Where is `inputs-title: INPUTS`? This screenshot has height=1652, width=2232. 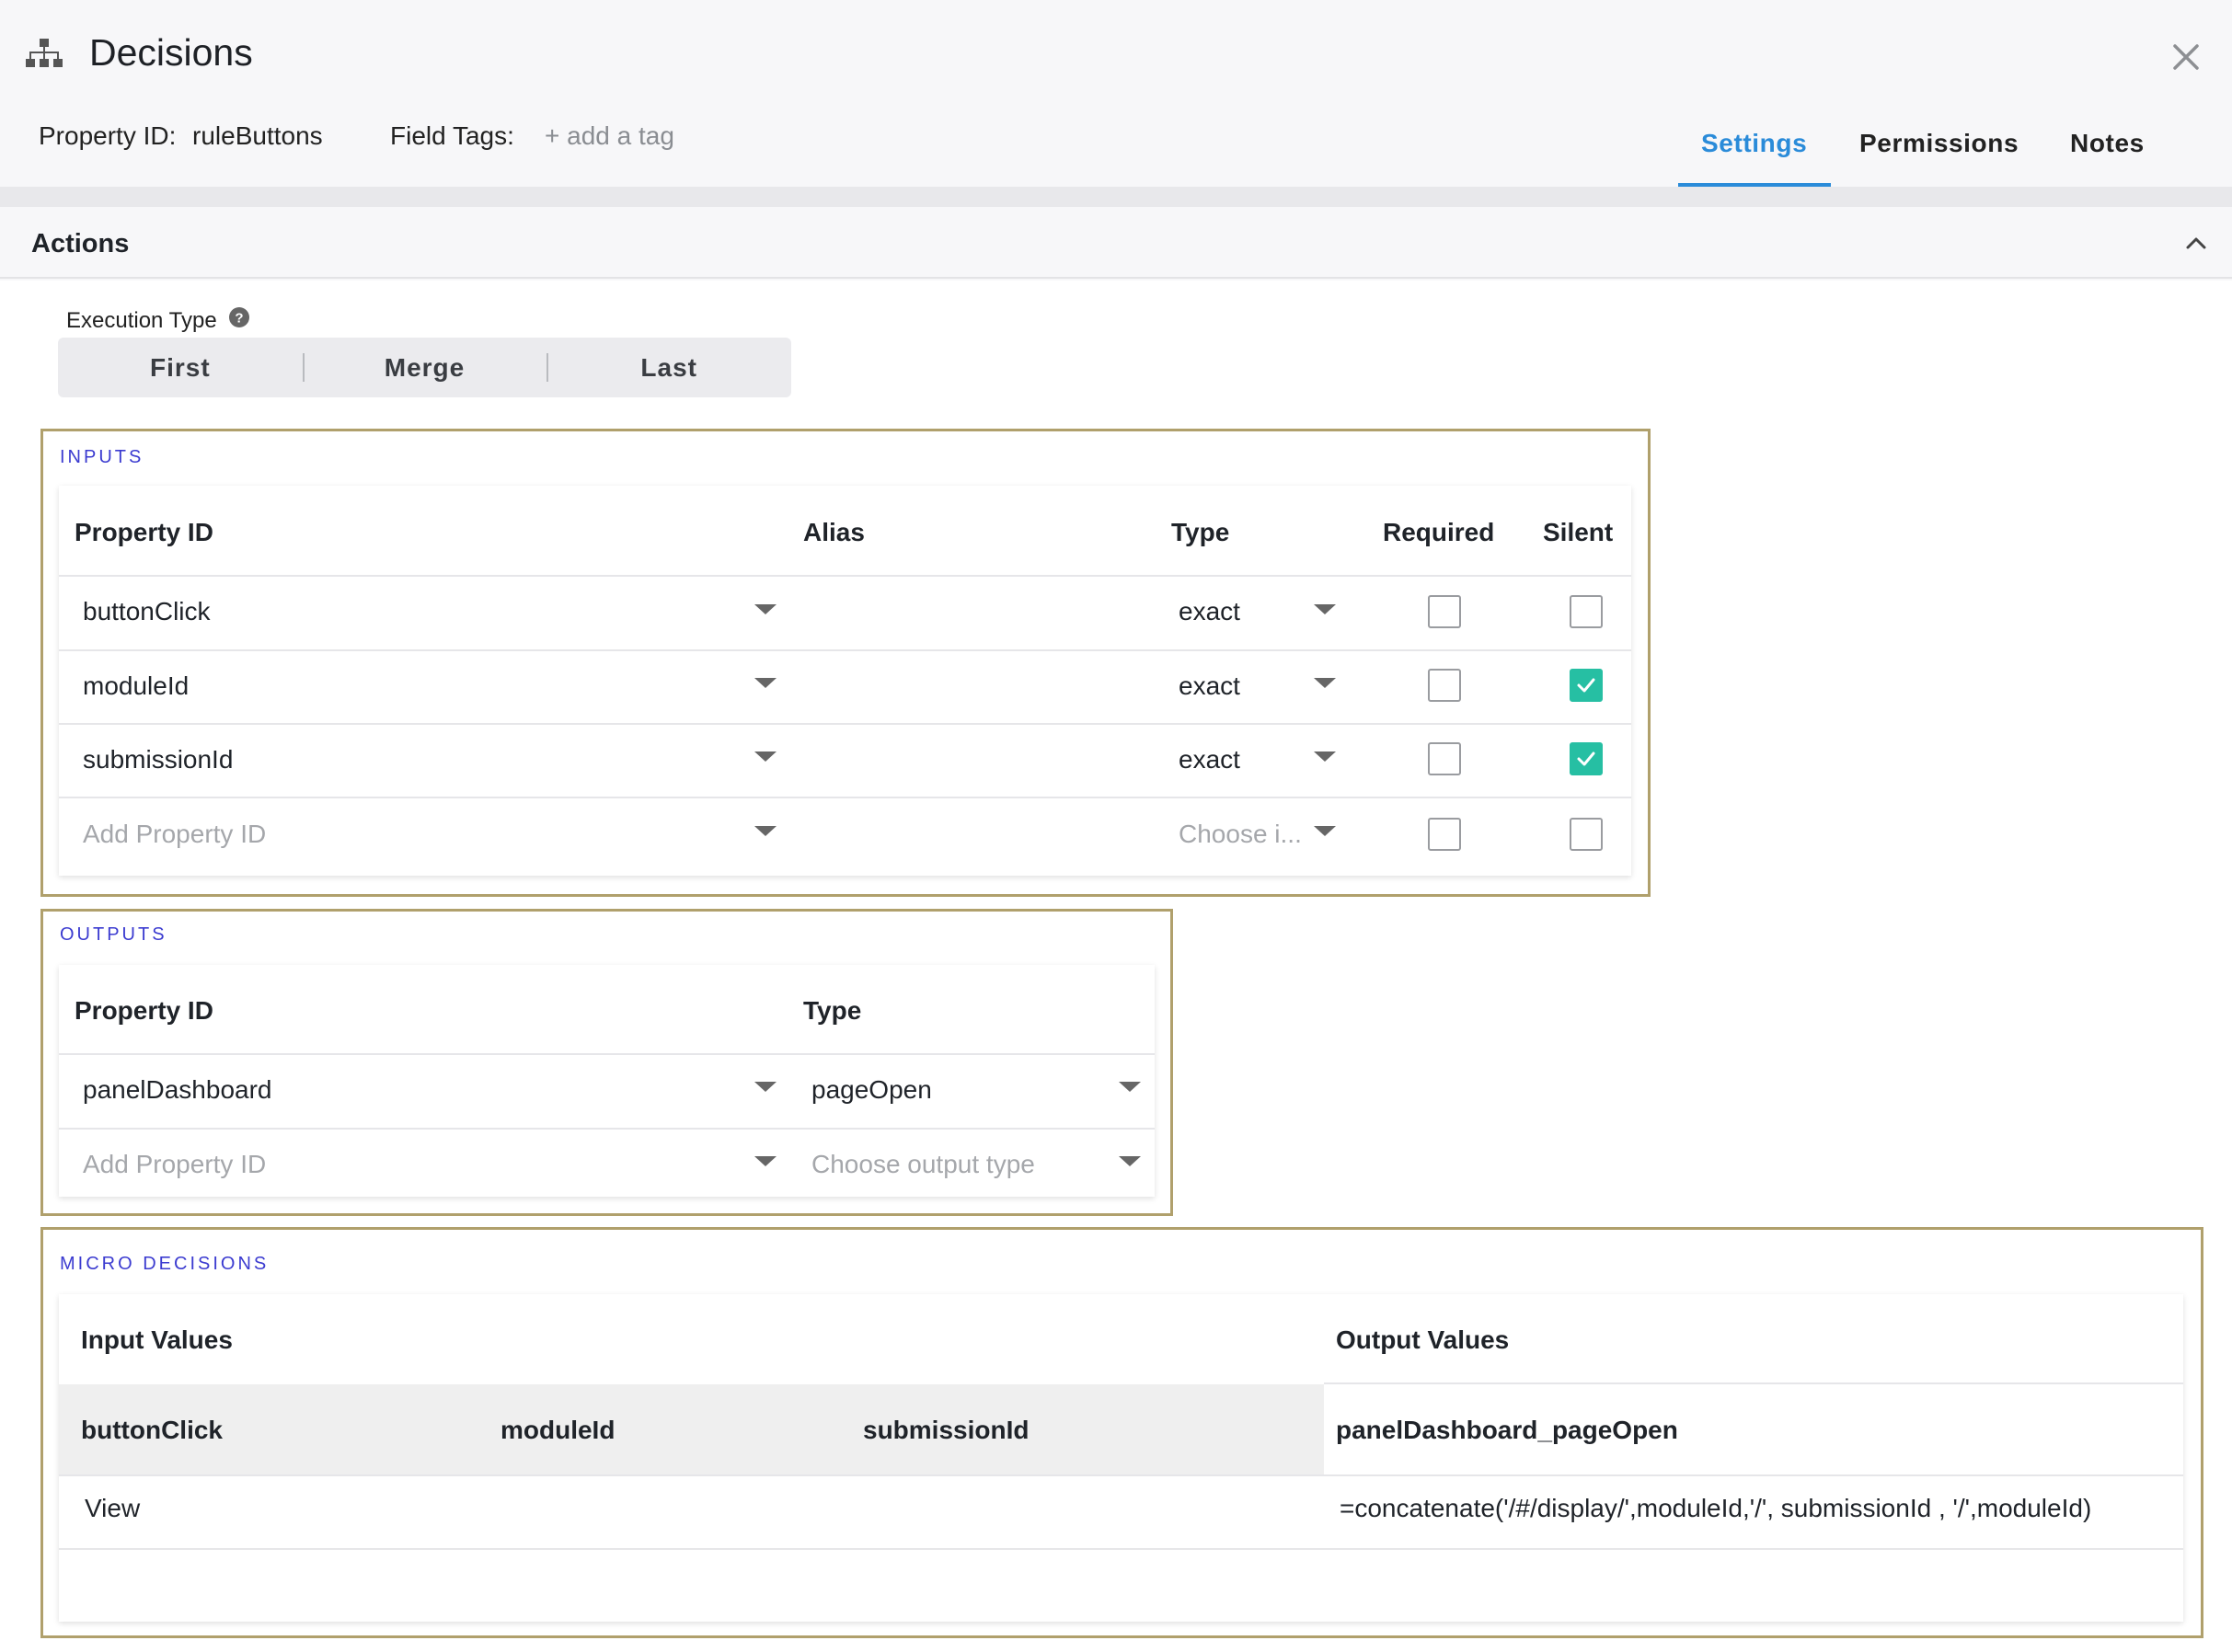
inputs-title: INPUTS is located at coordinates (102, 457).